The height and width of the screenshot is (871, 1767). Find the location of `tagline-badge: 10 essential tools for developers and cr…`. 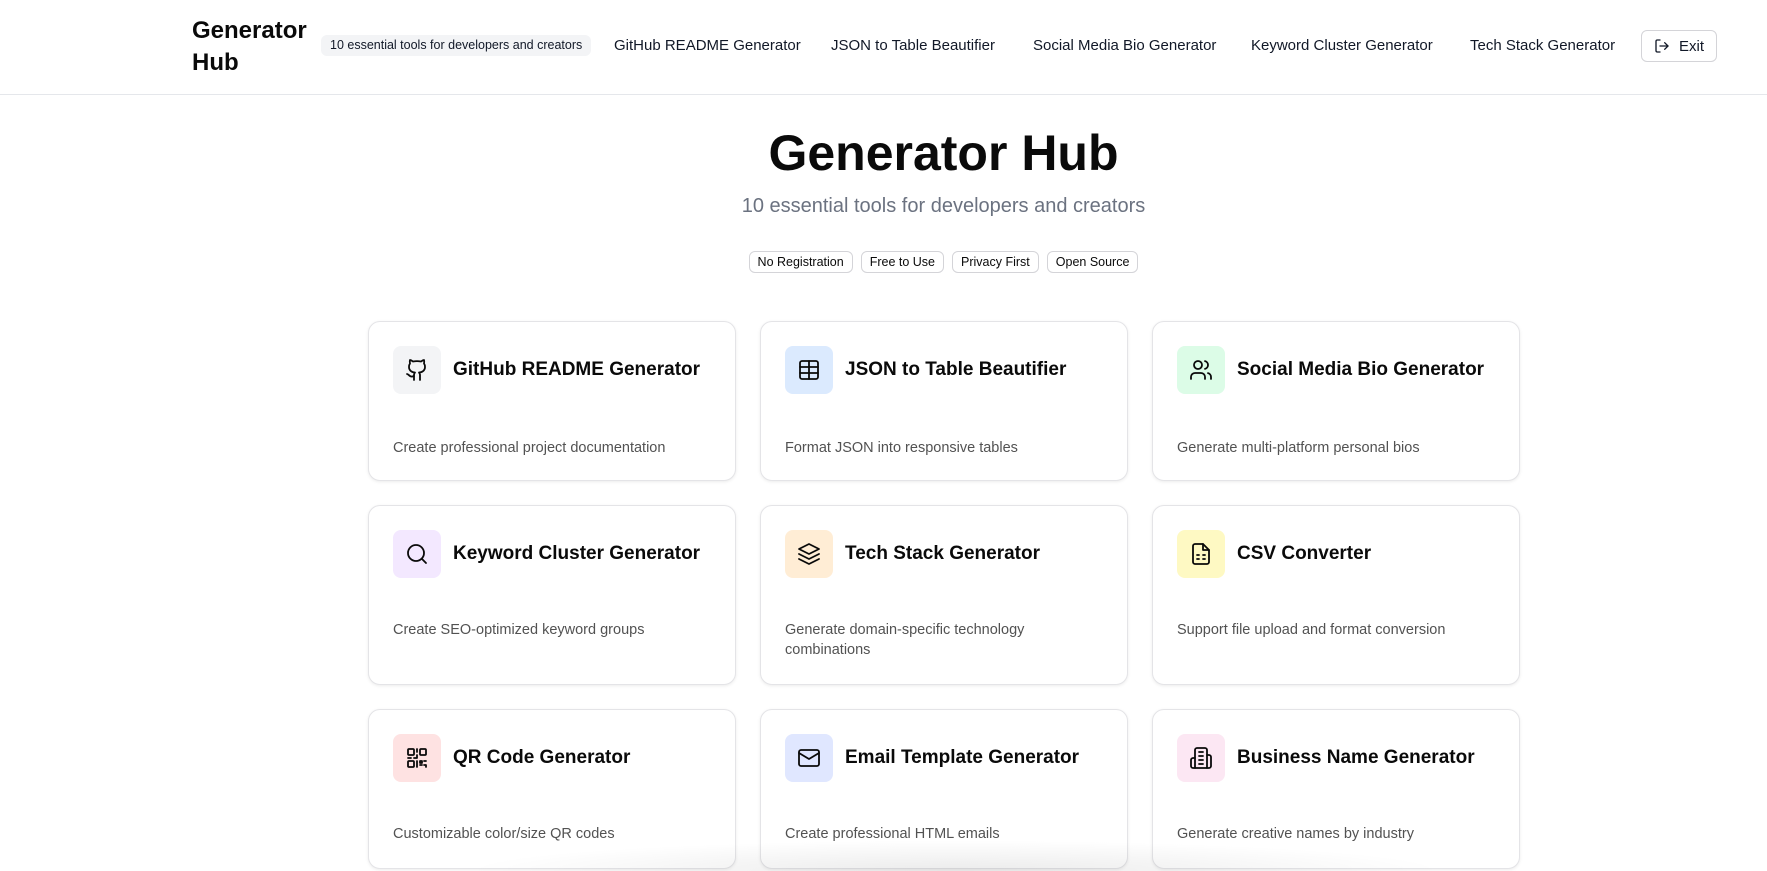

tagline-badge: 10 essential tools for developers and cr… is located at coordinates (456, 45).